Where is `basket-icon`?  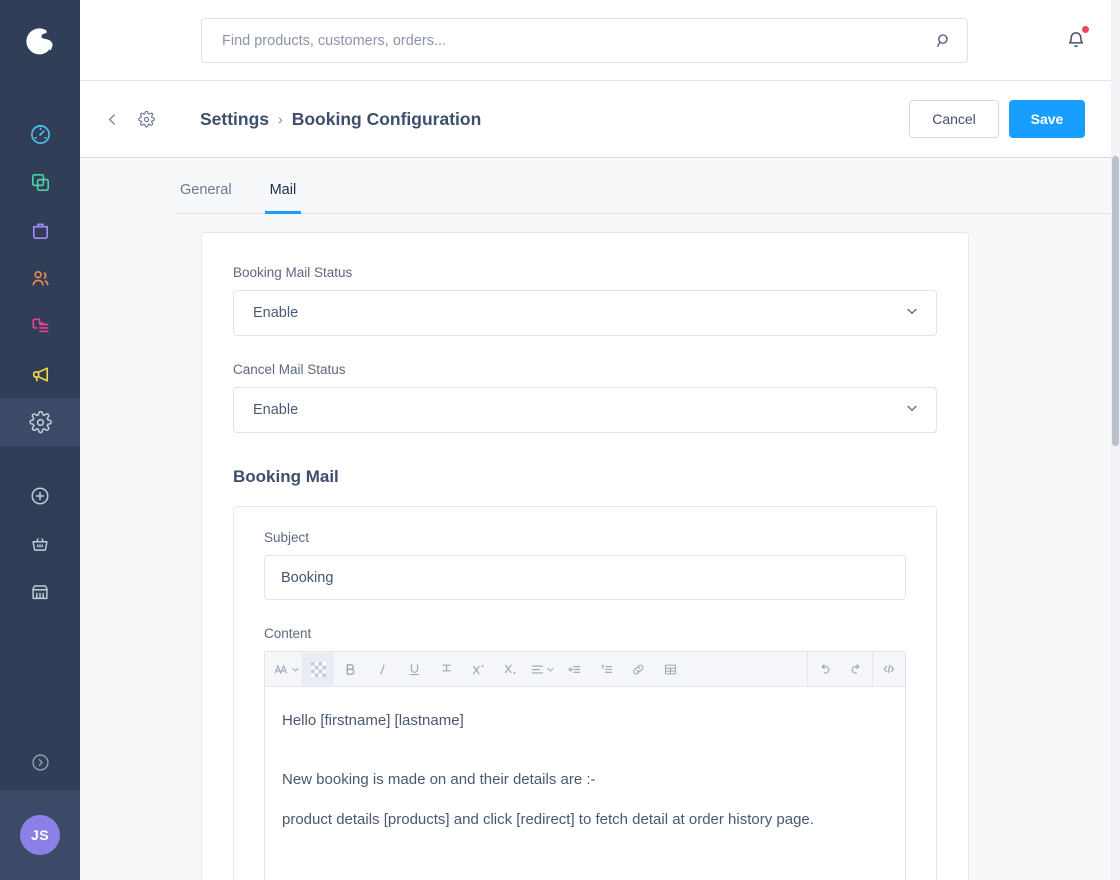 basket-icon is located at coordinates (40, 544).